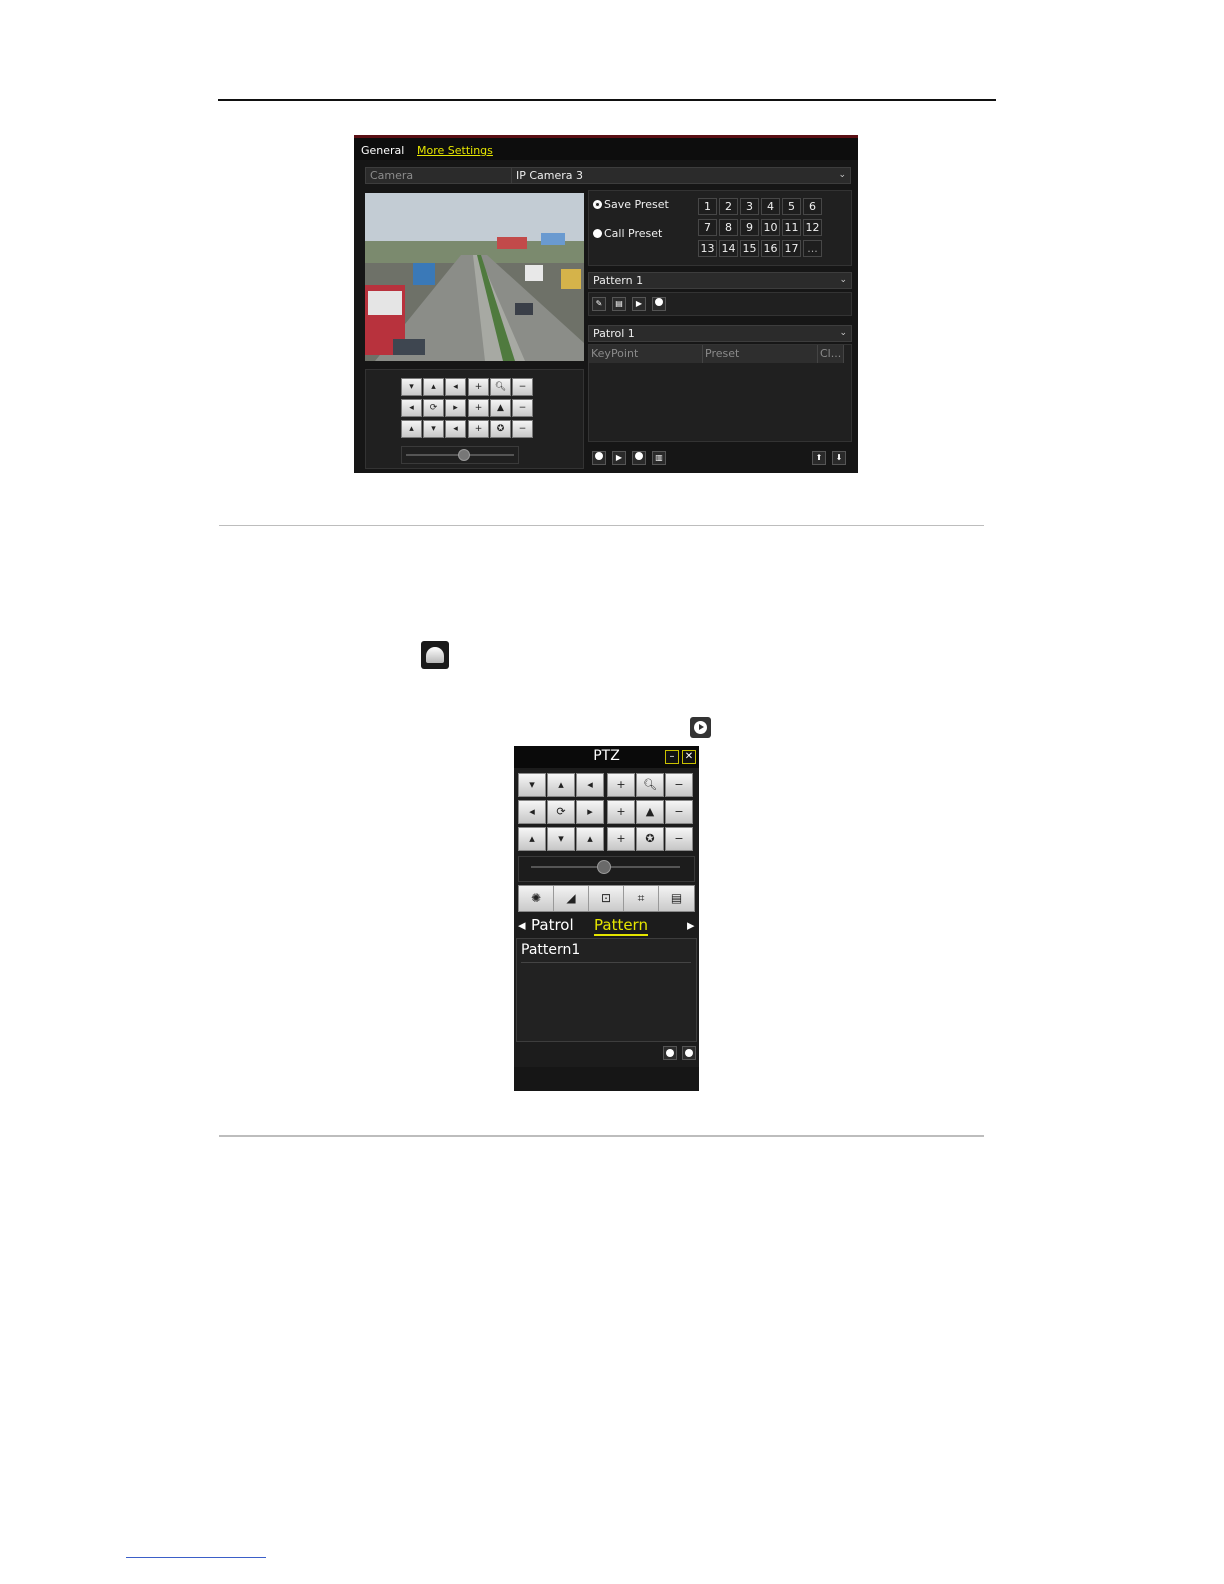 This screenshot has width=1224, height=1584. What do you see at coordinates (689, 757) in the screenshot?
I see `close-icon: ✕` at bounding box center [689, 757].